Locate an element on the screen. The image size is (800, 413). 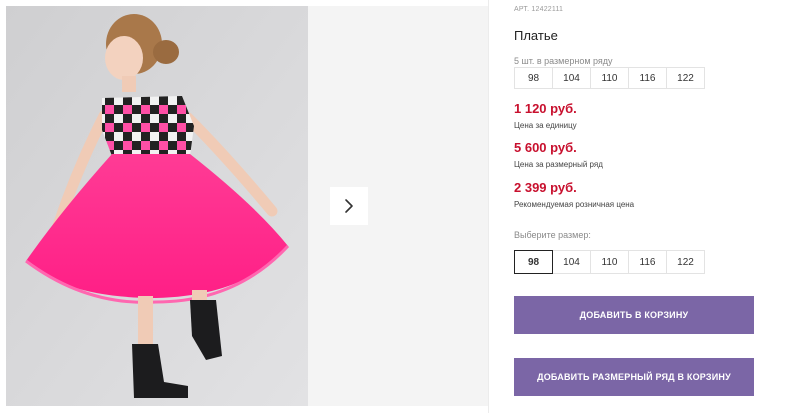
article-number: АРТ. 12422111 is located at coordinates (539, 9).